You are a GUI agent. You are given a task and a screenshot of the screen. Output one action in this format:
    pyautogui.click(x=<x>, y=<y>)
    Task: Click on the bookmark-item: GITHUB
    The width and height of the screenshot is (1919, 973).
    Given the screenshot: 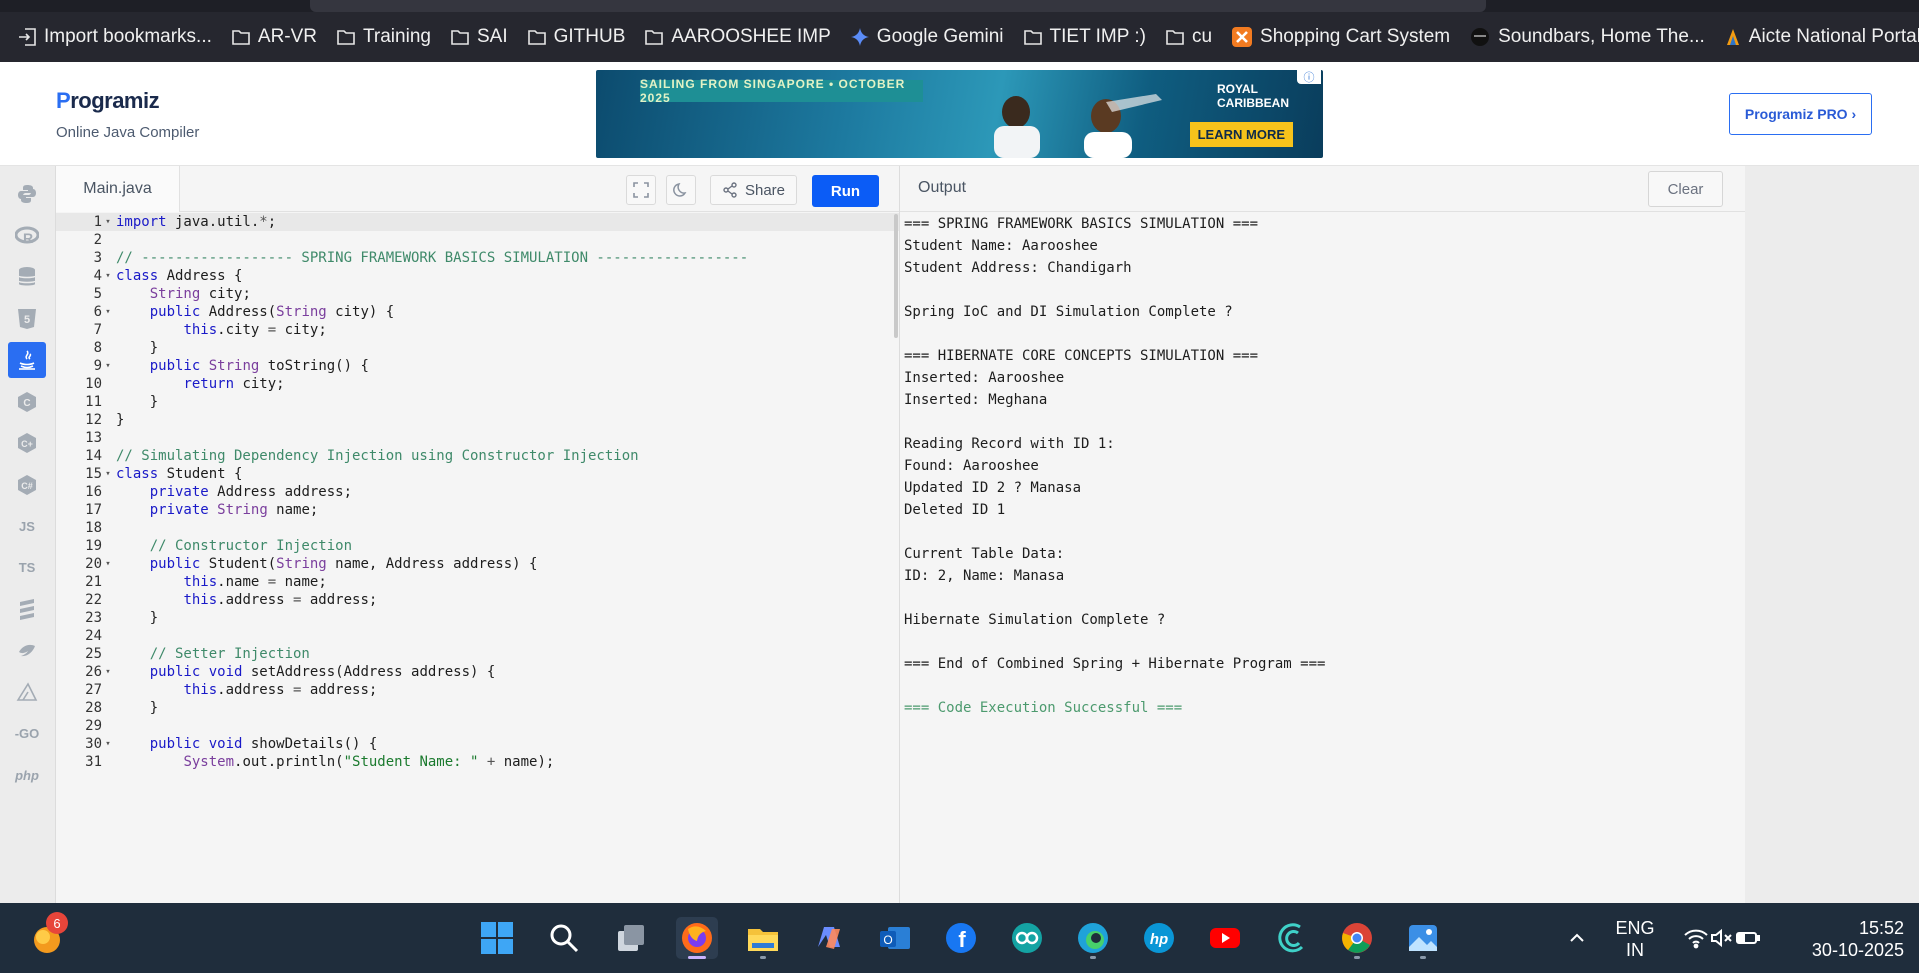 What is the action you would take?
    pyautogui.click(x=576, y=37)
    